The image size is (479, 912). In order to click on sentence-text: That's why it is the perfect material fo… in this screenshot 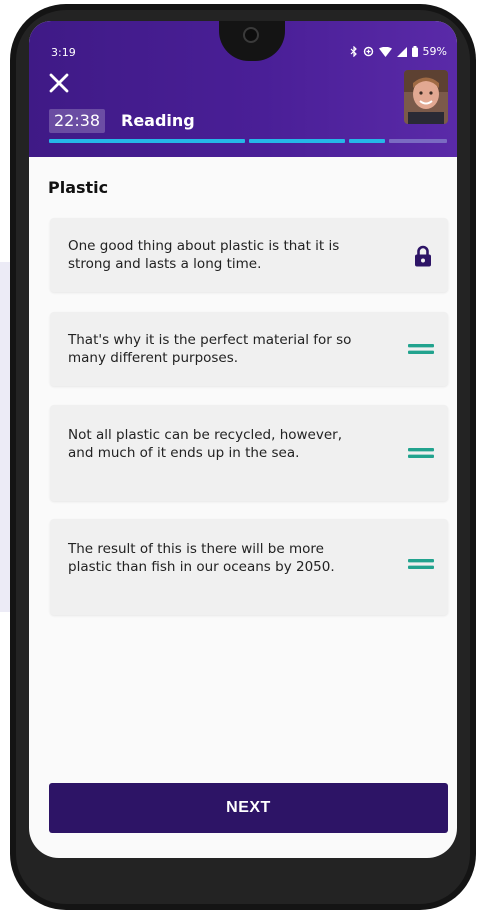, I will do `click(210, 349)`.